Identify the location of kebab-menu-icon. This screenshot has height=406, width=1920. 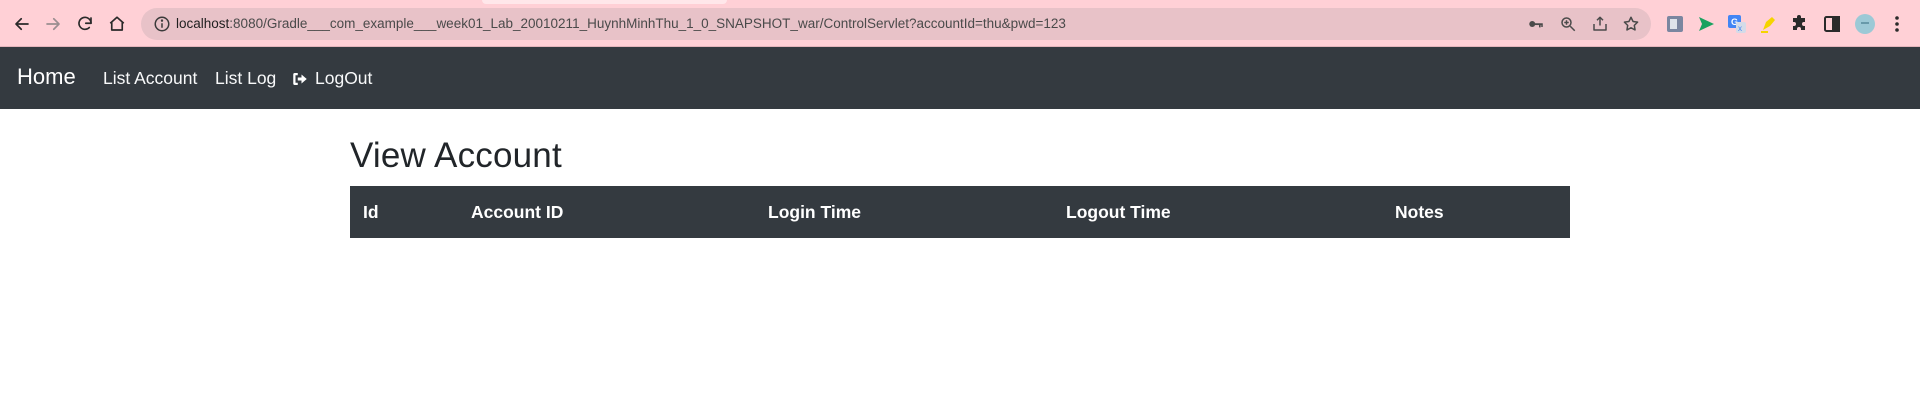
(1897, 24).